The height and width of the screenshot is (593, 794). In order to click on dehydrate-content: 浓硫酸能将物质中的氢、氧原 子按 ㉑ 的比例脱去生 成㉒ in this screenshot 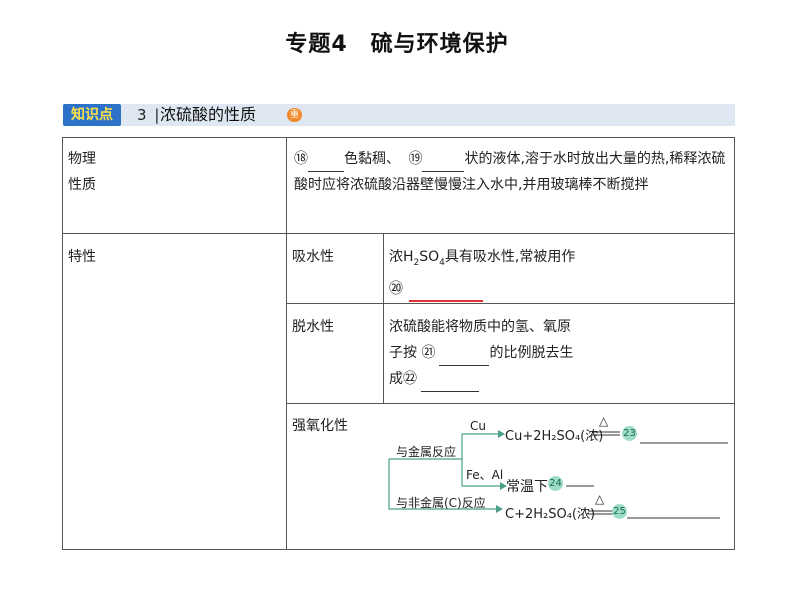, I will do `click(559, 353)`.